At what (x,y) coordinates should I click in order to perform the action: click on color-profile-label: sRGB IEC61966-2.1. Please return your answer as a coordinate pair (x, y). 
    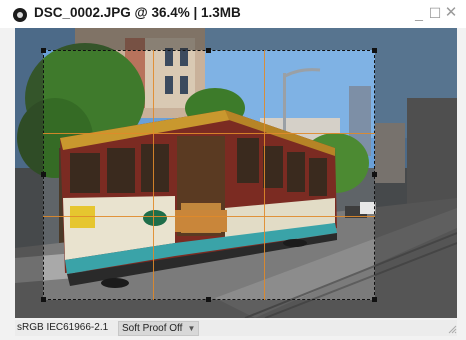
    Looking at the image, I should click on (63, 327).